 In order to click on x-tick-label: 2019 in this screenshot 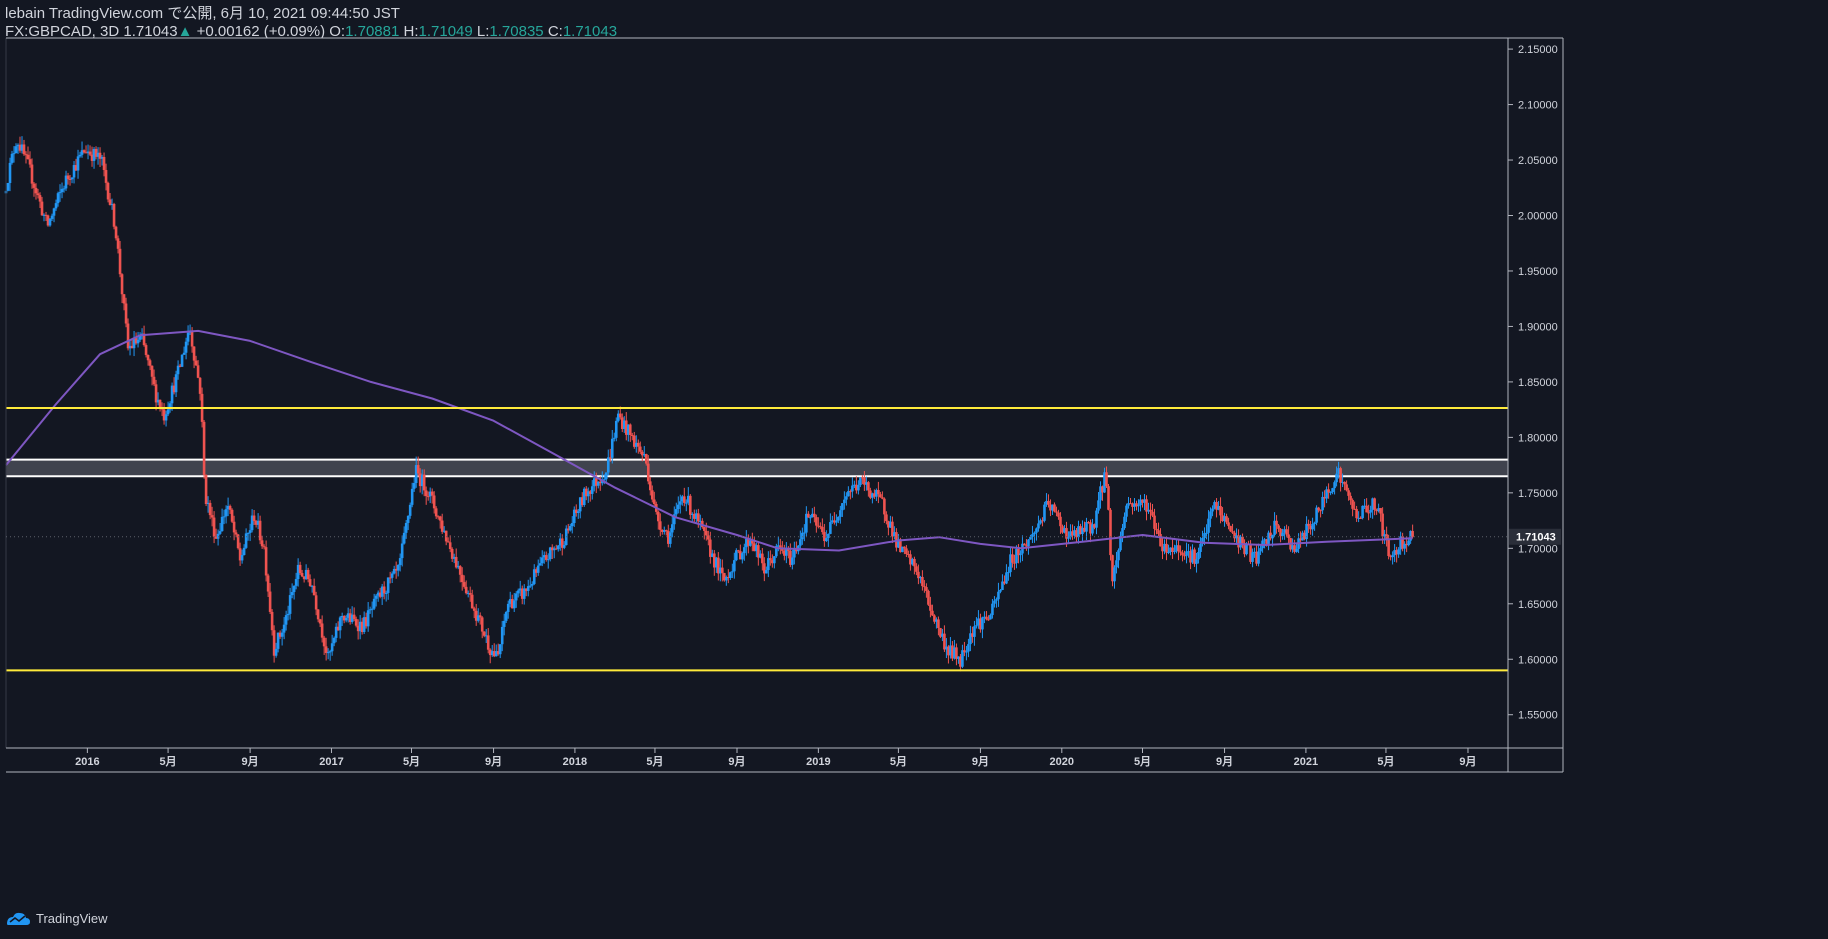, I will do `click(818, 762)`.